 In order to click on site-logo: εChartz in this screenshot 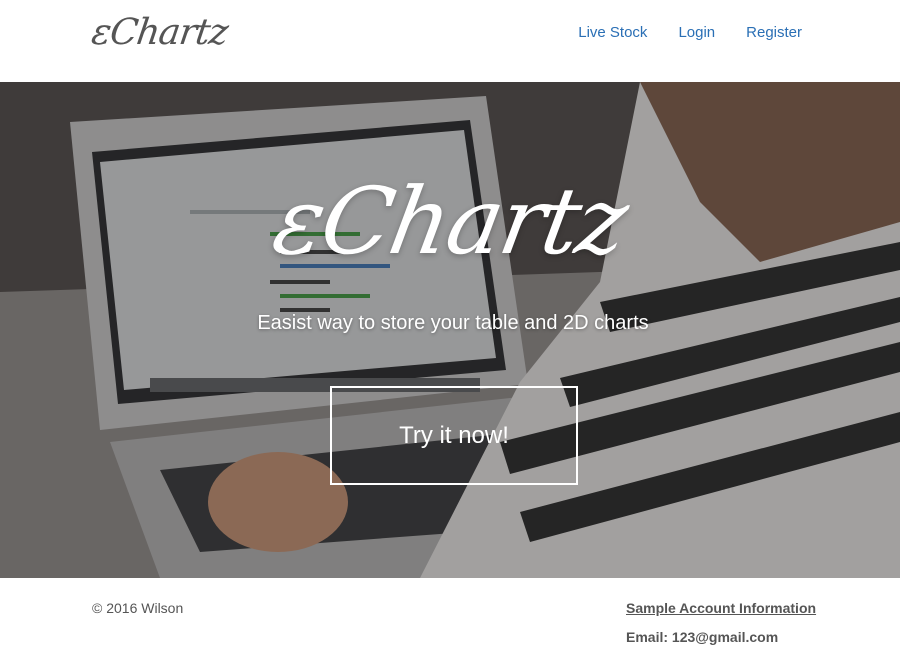, I will do `click(159, 32)`.